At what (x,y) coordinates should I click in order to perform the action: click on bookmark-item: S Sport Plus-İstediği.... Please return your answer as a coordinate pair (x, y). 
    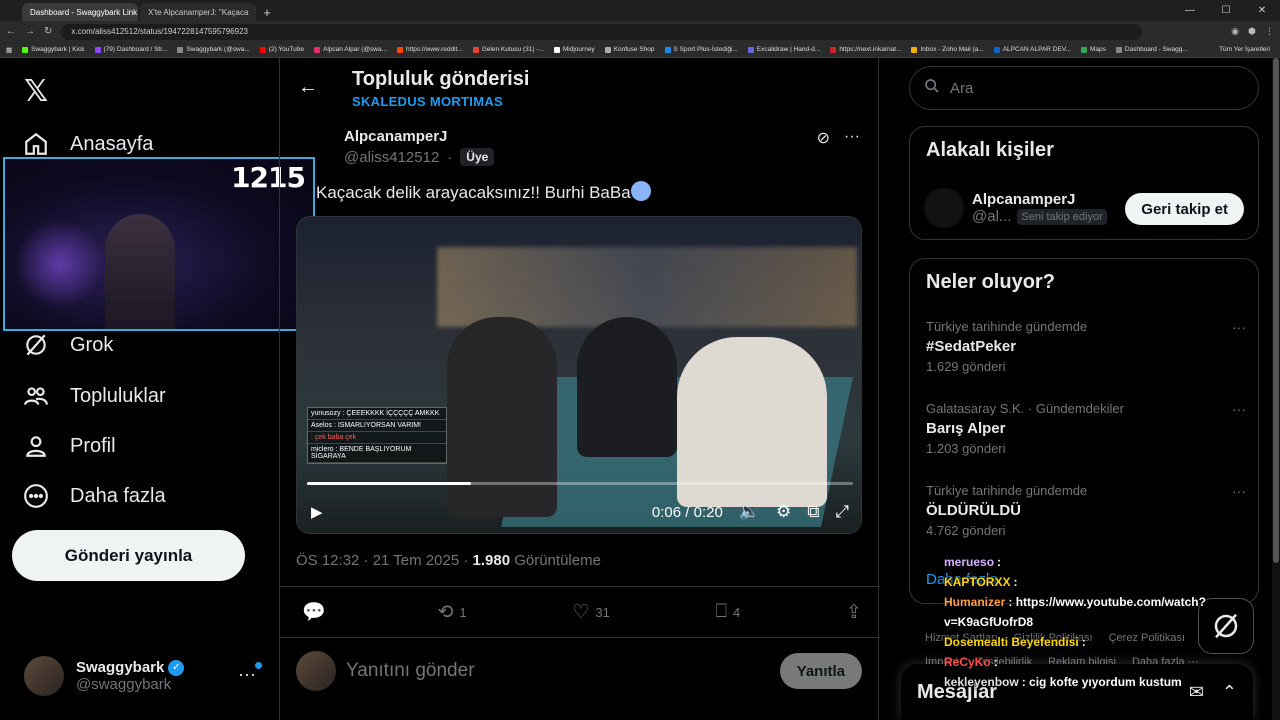
    Looking at the image, I should click on (701, 49).